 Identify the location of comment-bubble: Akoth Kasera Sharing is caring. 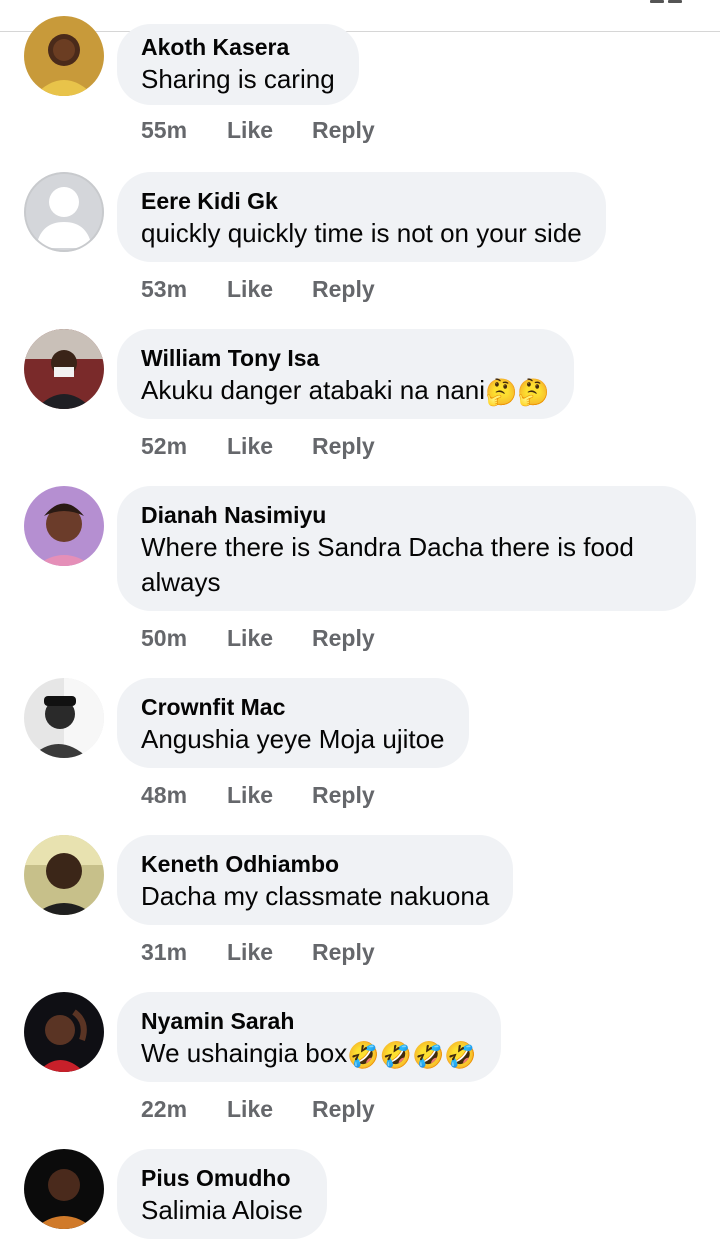
(238, 64).